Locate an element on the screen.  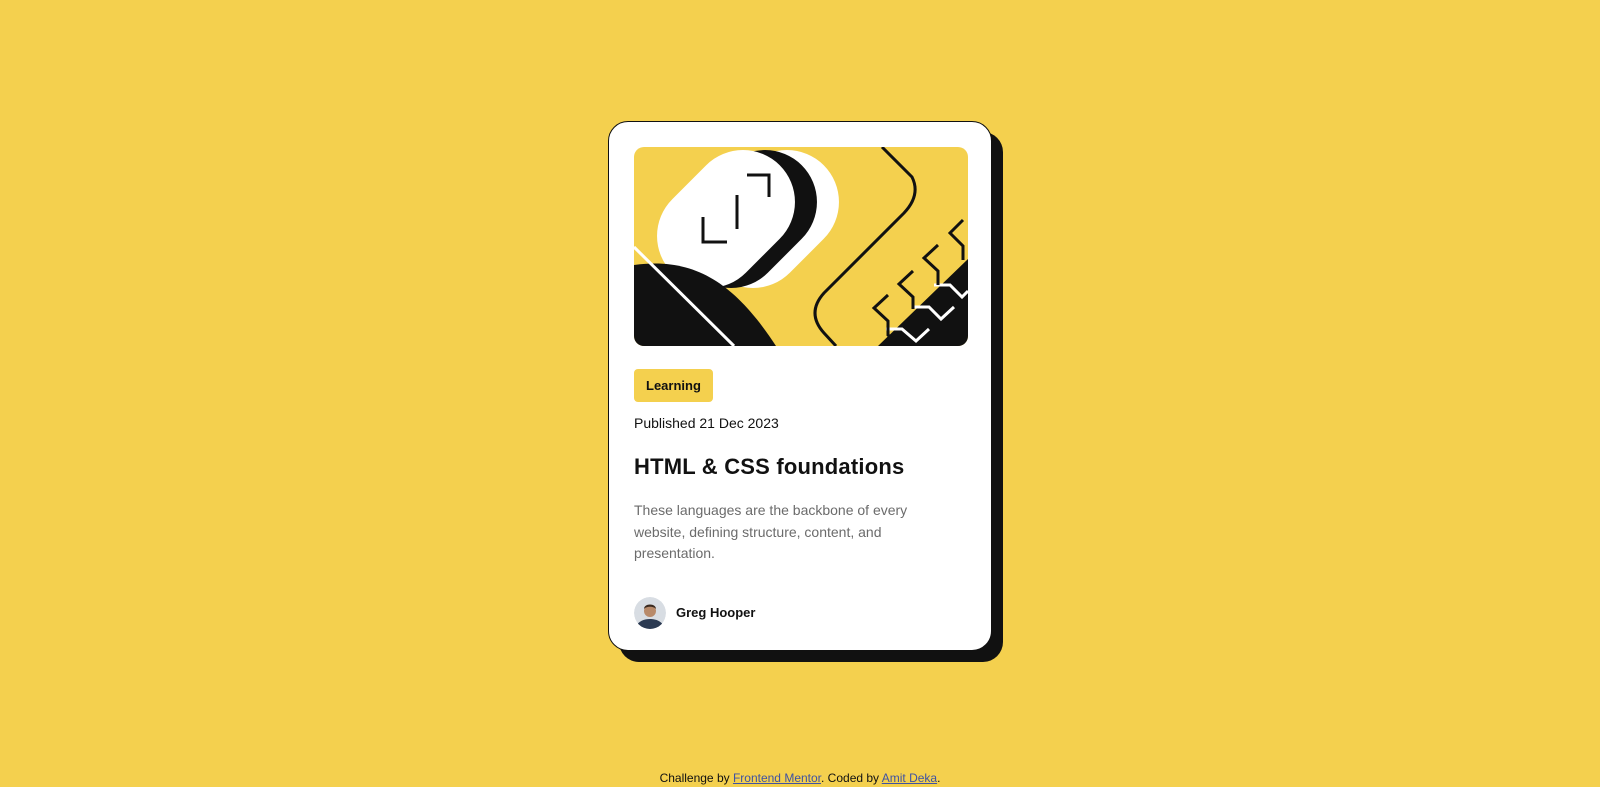
card-title: HTML & CSS foundations is located at coordinates (800, 467).